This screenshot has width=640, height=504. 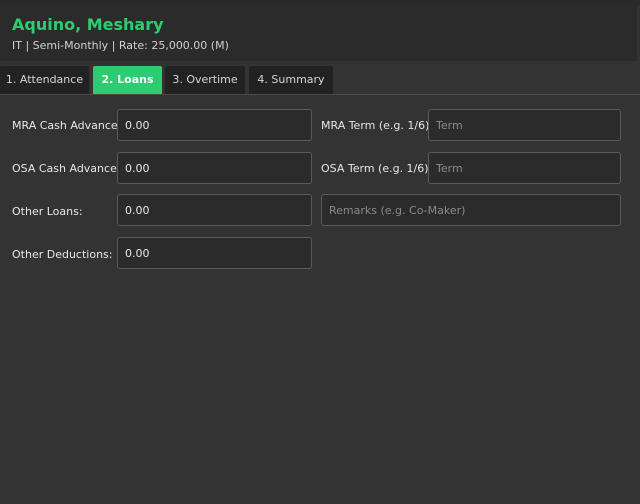 What do you see at coordinates (320, 94) in the screenshot?
I see `tab-divider` at bounding box center [320, 94].